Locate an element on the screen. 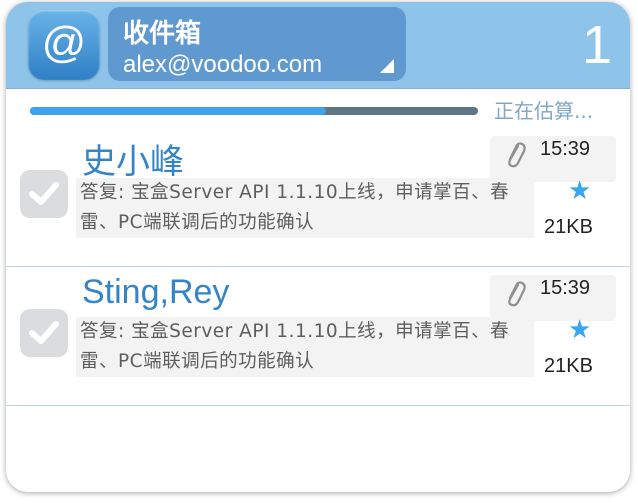 Image resolution: width=638 pixels, height=504 pixels. dropdown-triangle-icon is located at coordinates (387, 66).